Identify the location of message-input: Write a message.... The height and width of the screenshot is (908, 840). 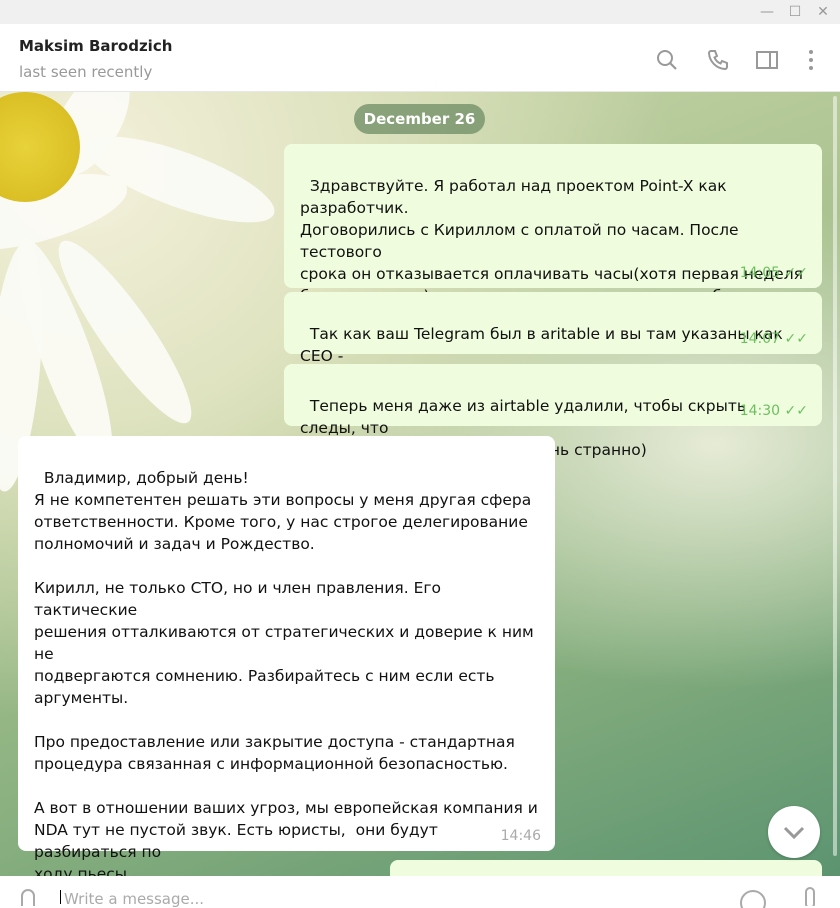
(134, 899).